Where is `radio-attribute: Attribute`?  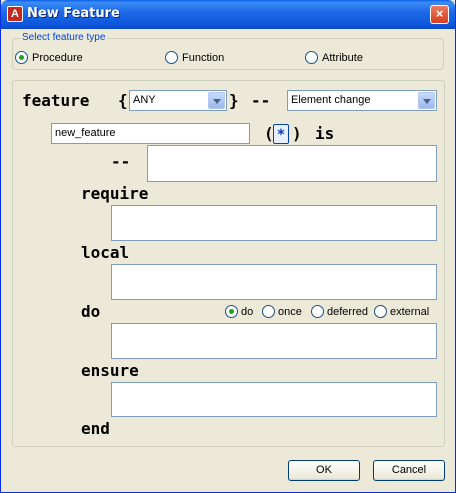 radio-attribute: Attribute is located at coordinates (334, 57).